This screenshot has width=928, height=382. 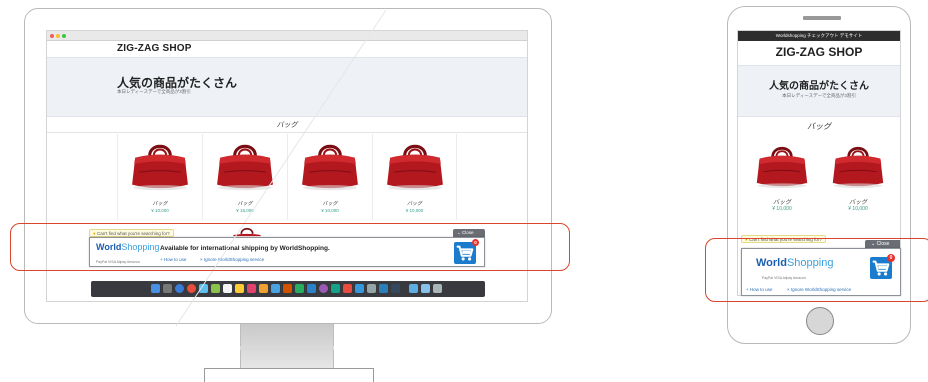 What do you see at coordinates (425, 288) in the screenshot?
I see `downloads-icon` at bounding box center [425, 288].